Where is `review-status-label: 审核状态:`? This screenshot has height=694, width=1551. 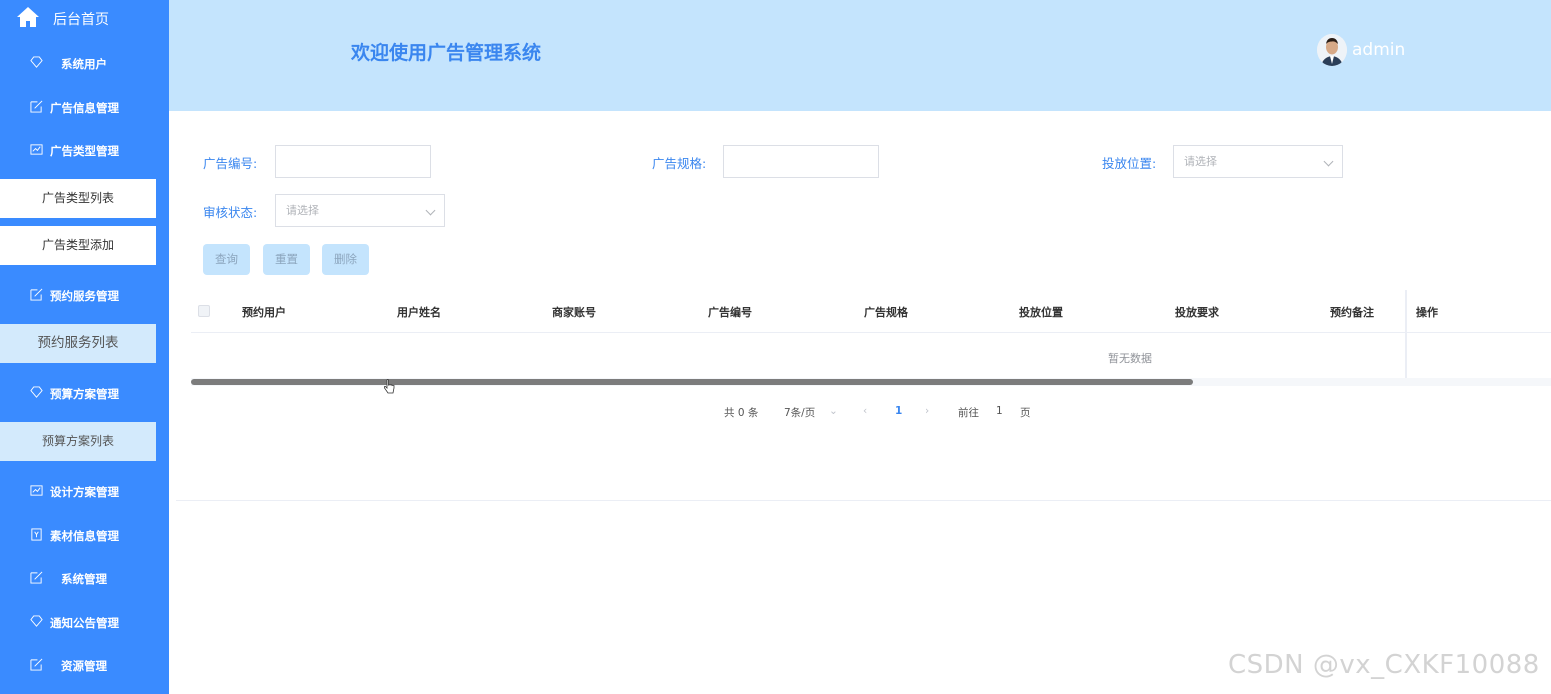 review-status-label: 审核状态: is located at coordinates (230, 212).